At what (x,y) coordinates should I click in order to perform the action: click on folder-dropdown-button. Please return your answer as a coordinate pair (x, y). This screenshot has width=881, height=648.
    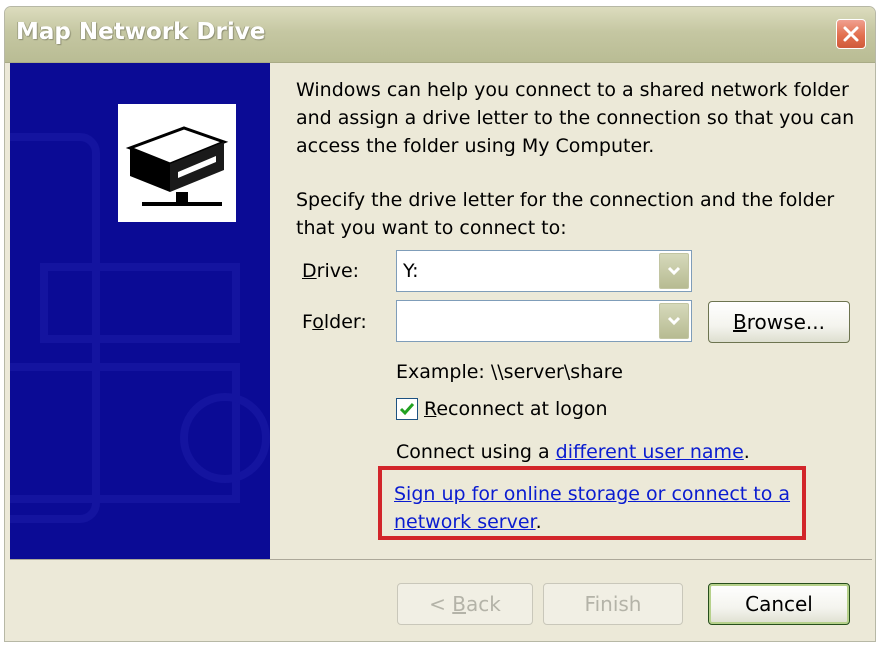
    Looking at the image, I should click on (674, 321).